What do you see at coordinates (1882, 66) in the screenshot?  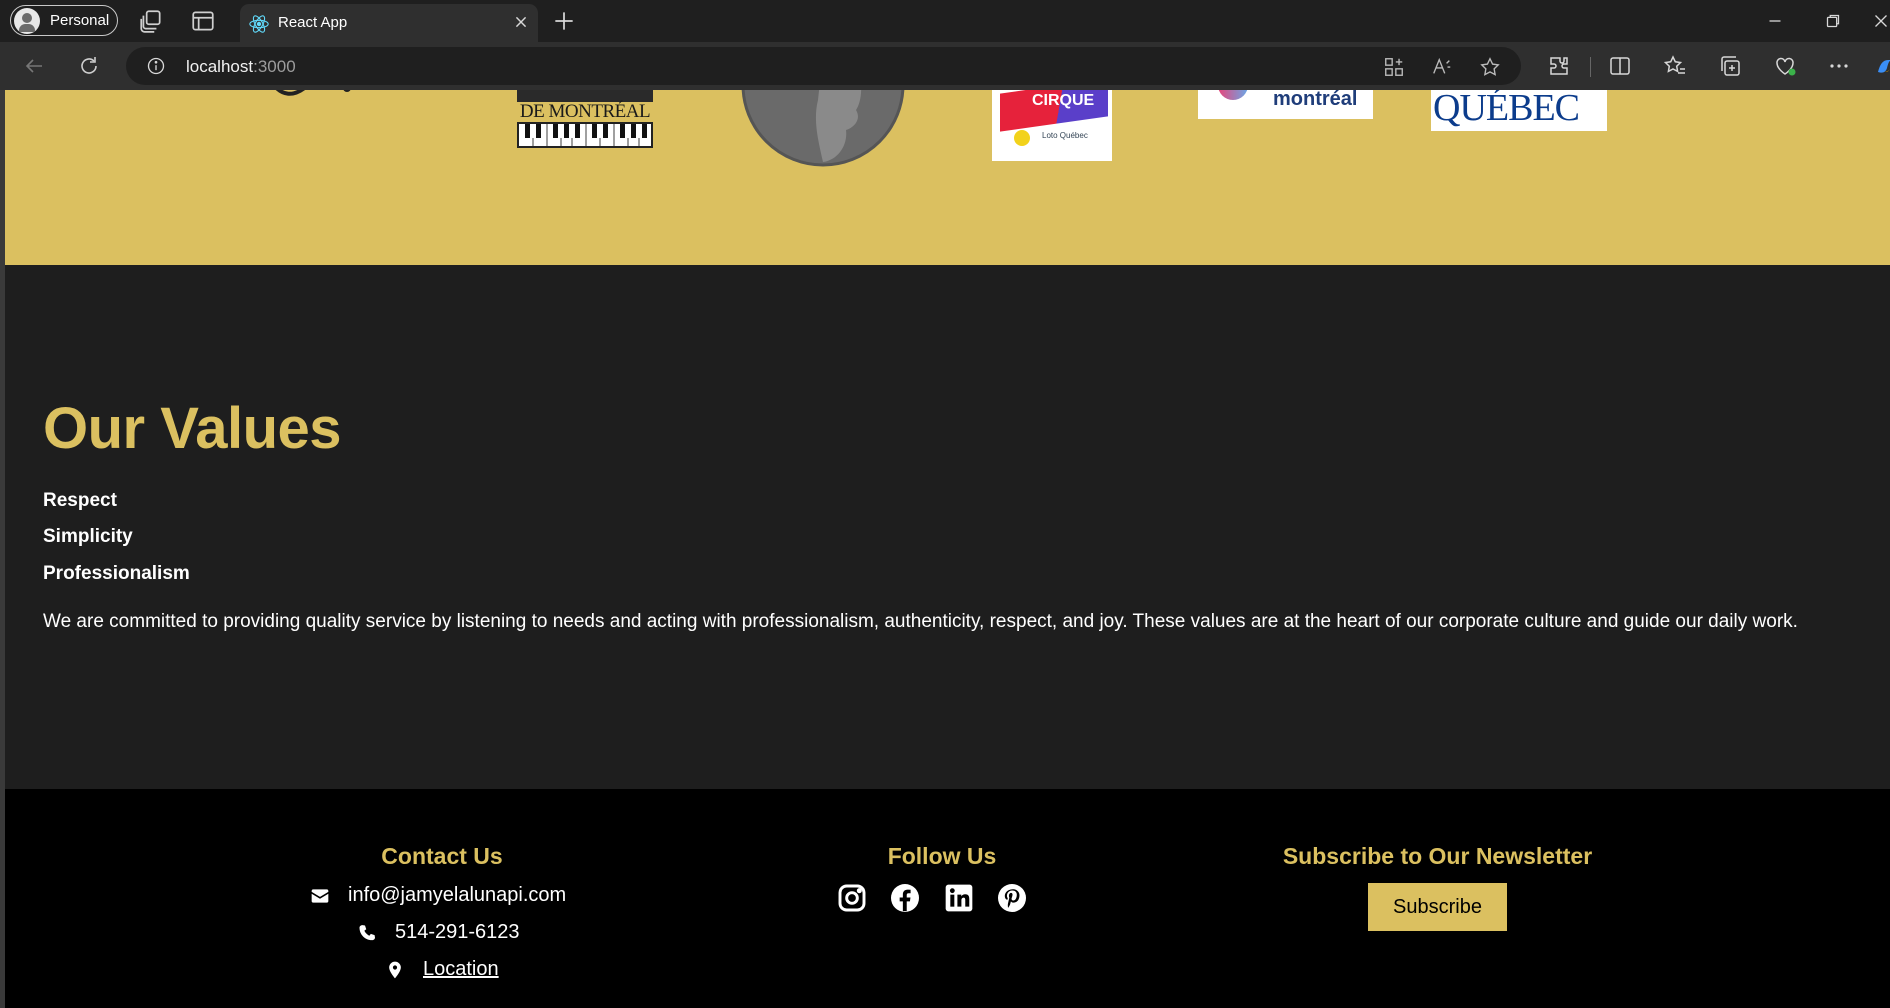 I see `copilot-icon` at bounding box center [1882, 66].